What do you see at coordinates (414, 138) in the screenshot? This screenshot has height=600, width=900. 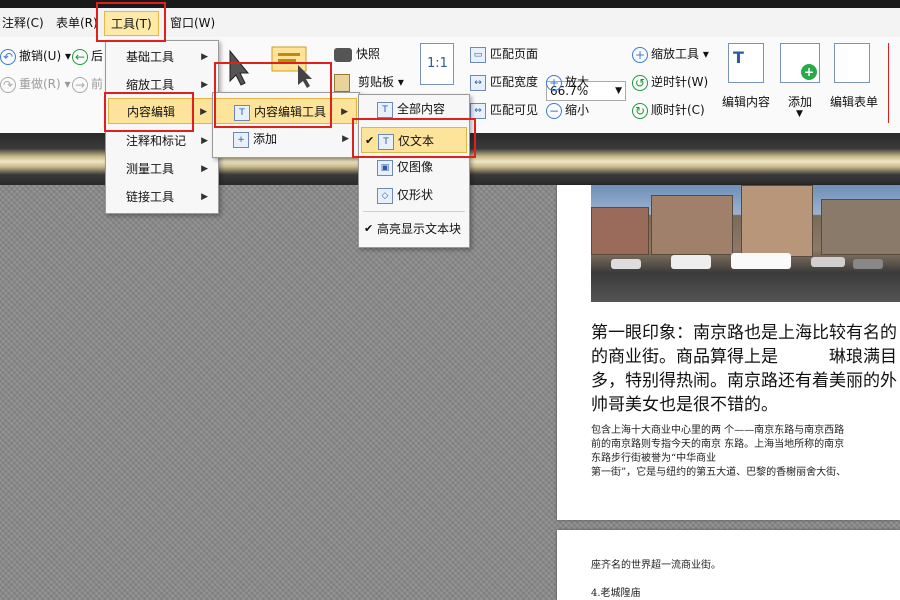 I see `annotation-box-text-only` at bounding box center [414, 138].